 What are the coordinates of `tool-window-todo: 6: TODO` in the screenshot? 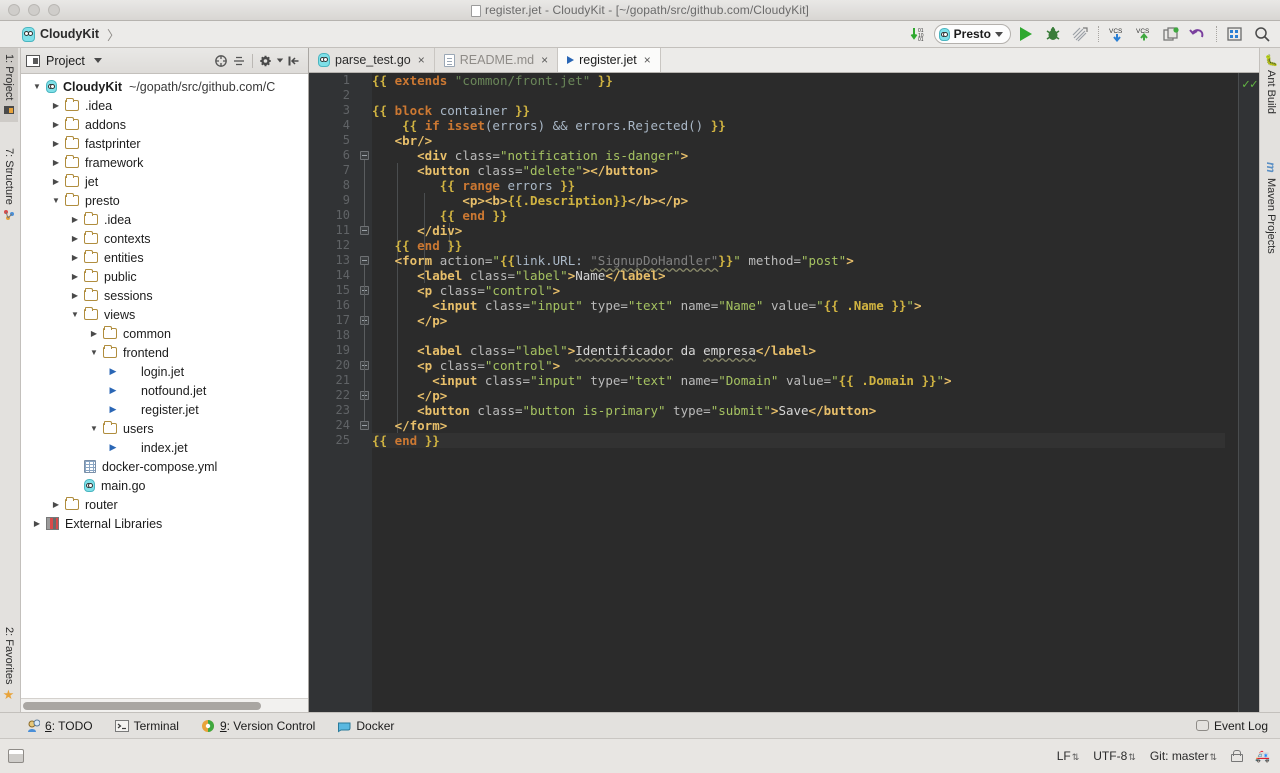 It's located at (59, 726).